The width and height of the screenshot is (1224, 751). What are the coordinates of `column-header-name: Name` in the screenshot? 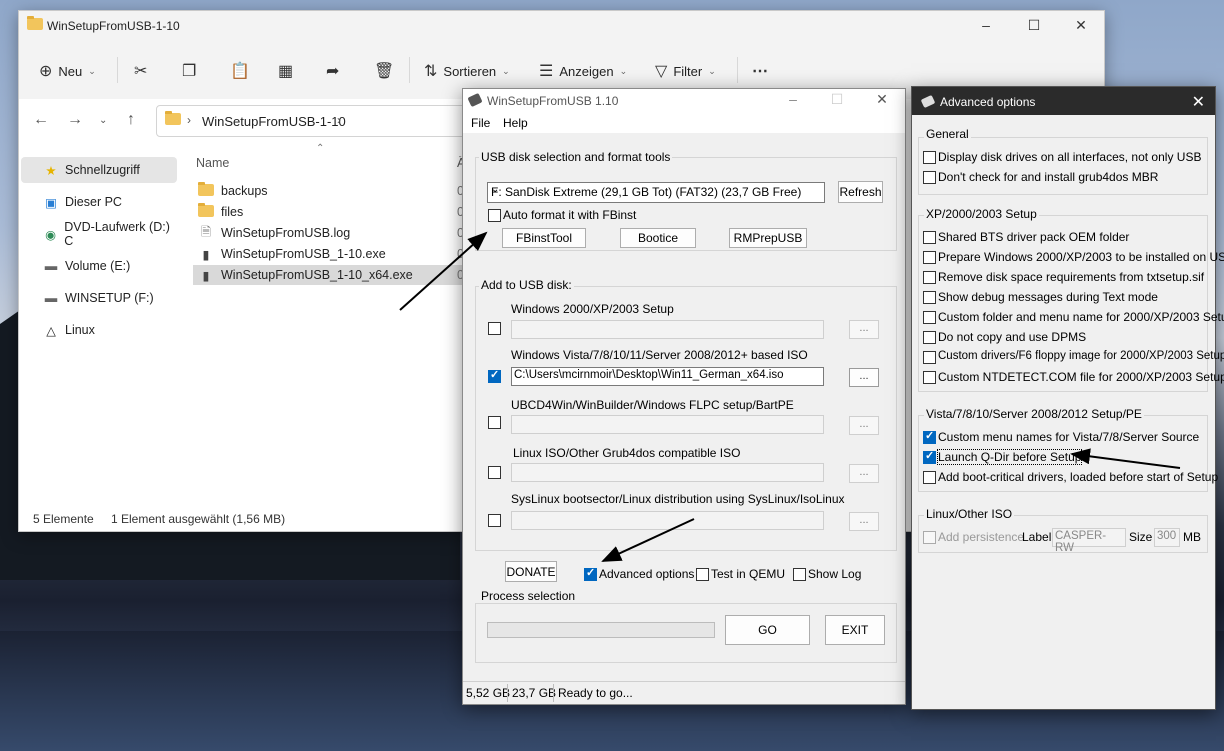 It's located at (212, 163).